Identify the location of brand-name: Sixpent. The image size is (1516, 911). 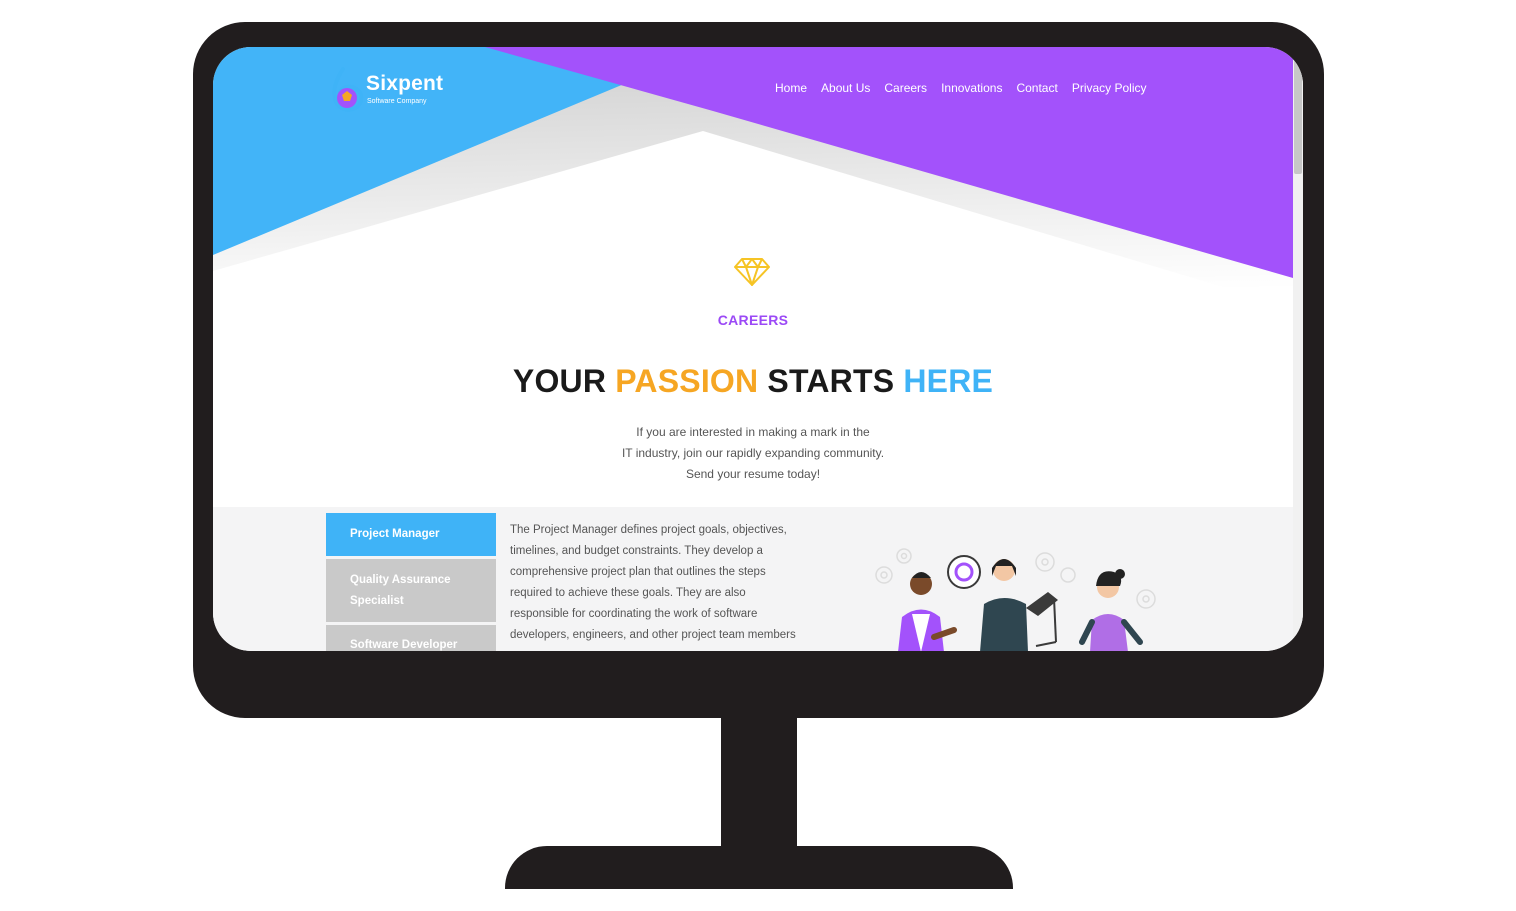
(405, 83).